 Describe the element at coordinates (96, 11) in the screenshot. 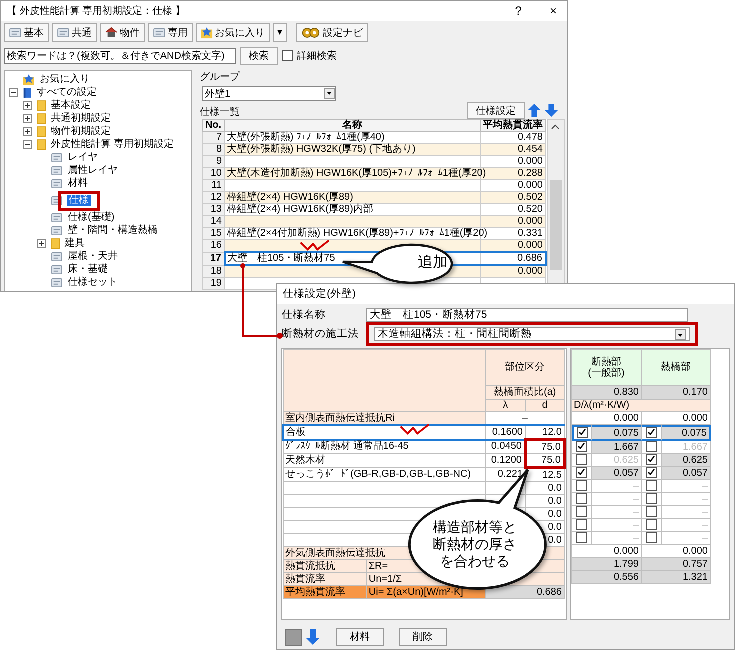

I see `window-title: 【 外皮性能計算 専用初期設定：仕様 】` at that location.